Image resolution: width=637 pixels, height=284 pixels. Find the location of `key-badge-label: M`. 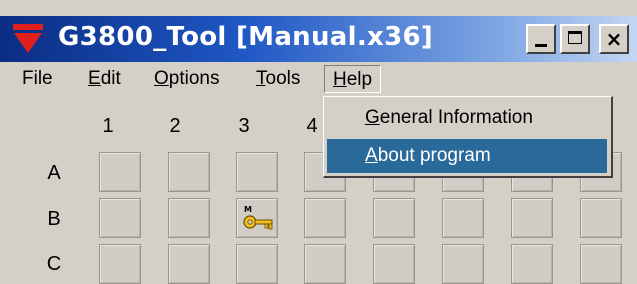

key-badge-label: M is located at coordinates (248, 209).